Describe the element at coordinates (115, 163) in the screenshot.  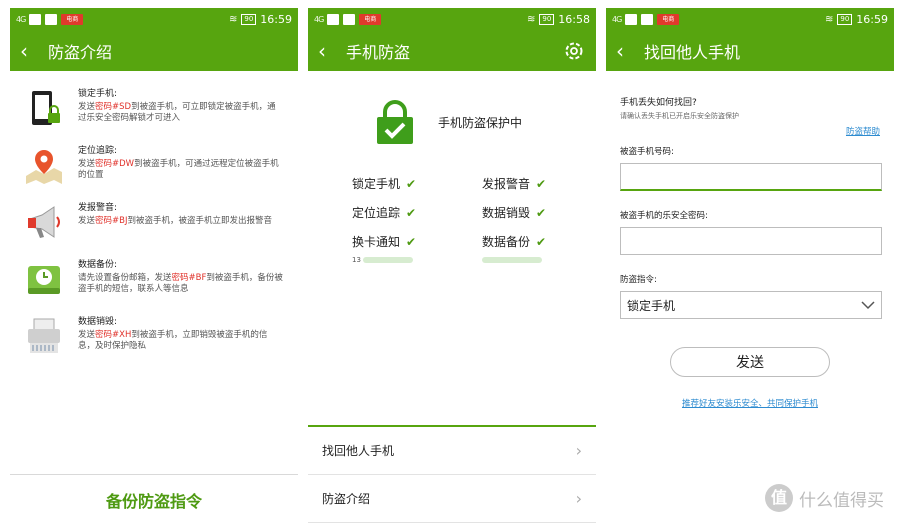
I see `sms-code: 密码#DW` at that location.